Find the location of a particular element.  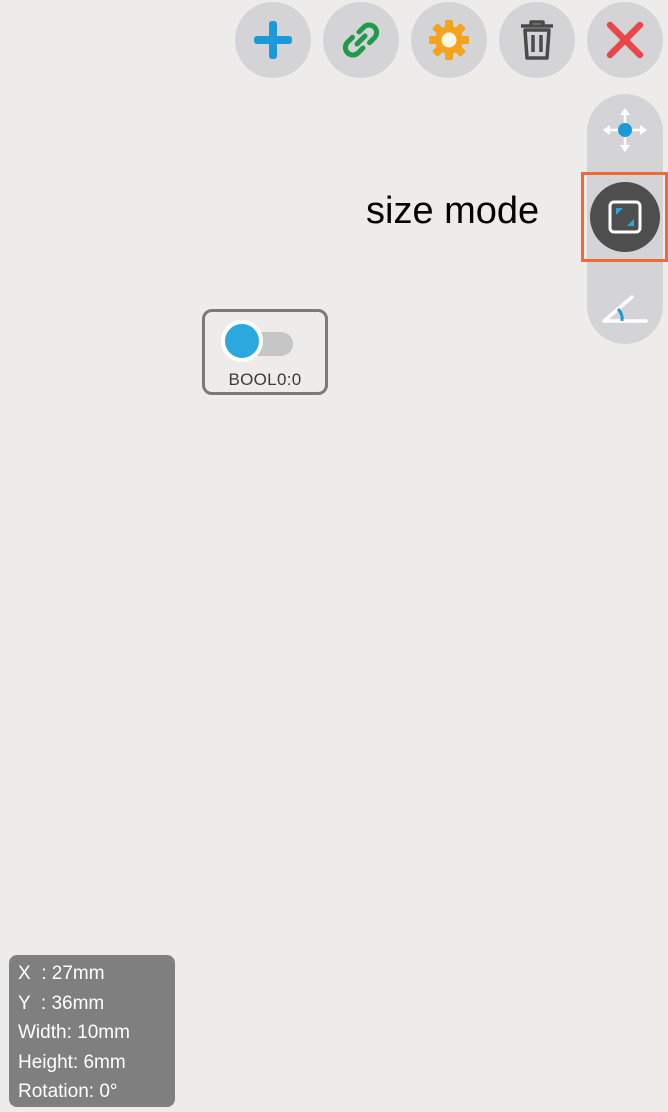

size-mode-callout: size mode is located at coordinates (453, 211).